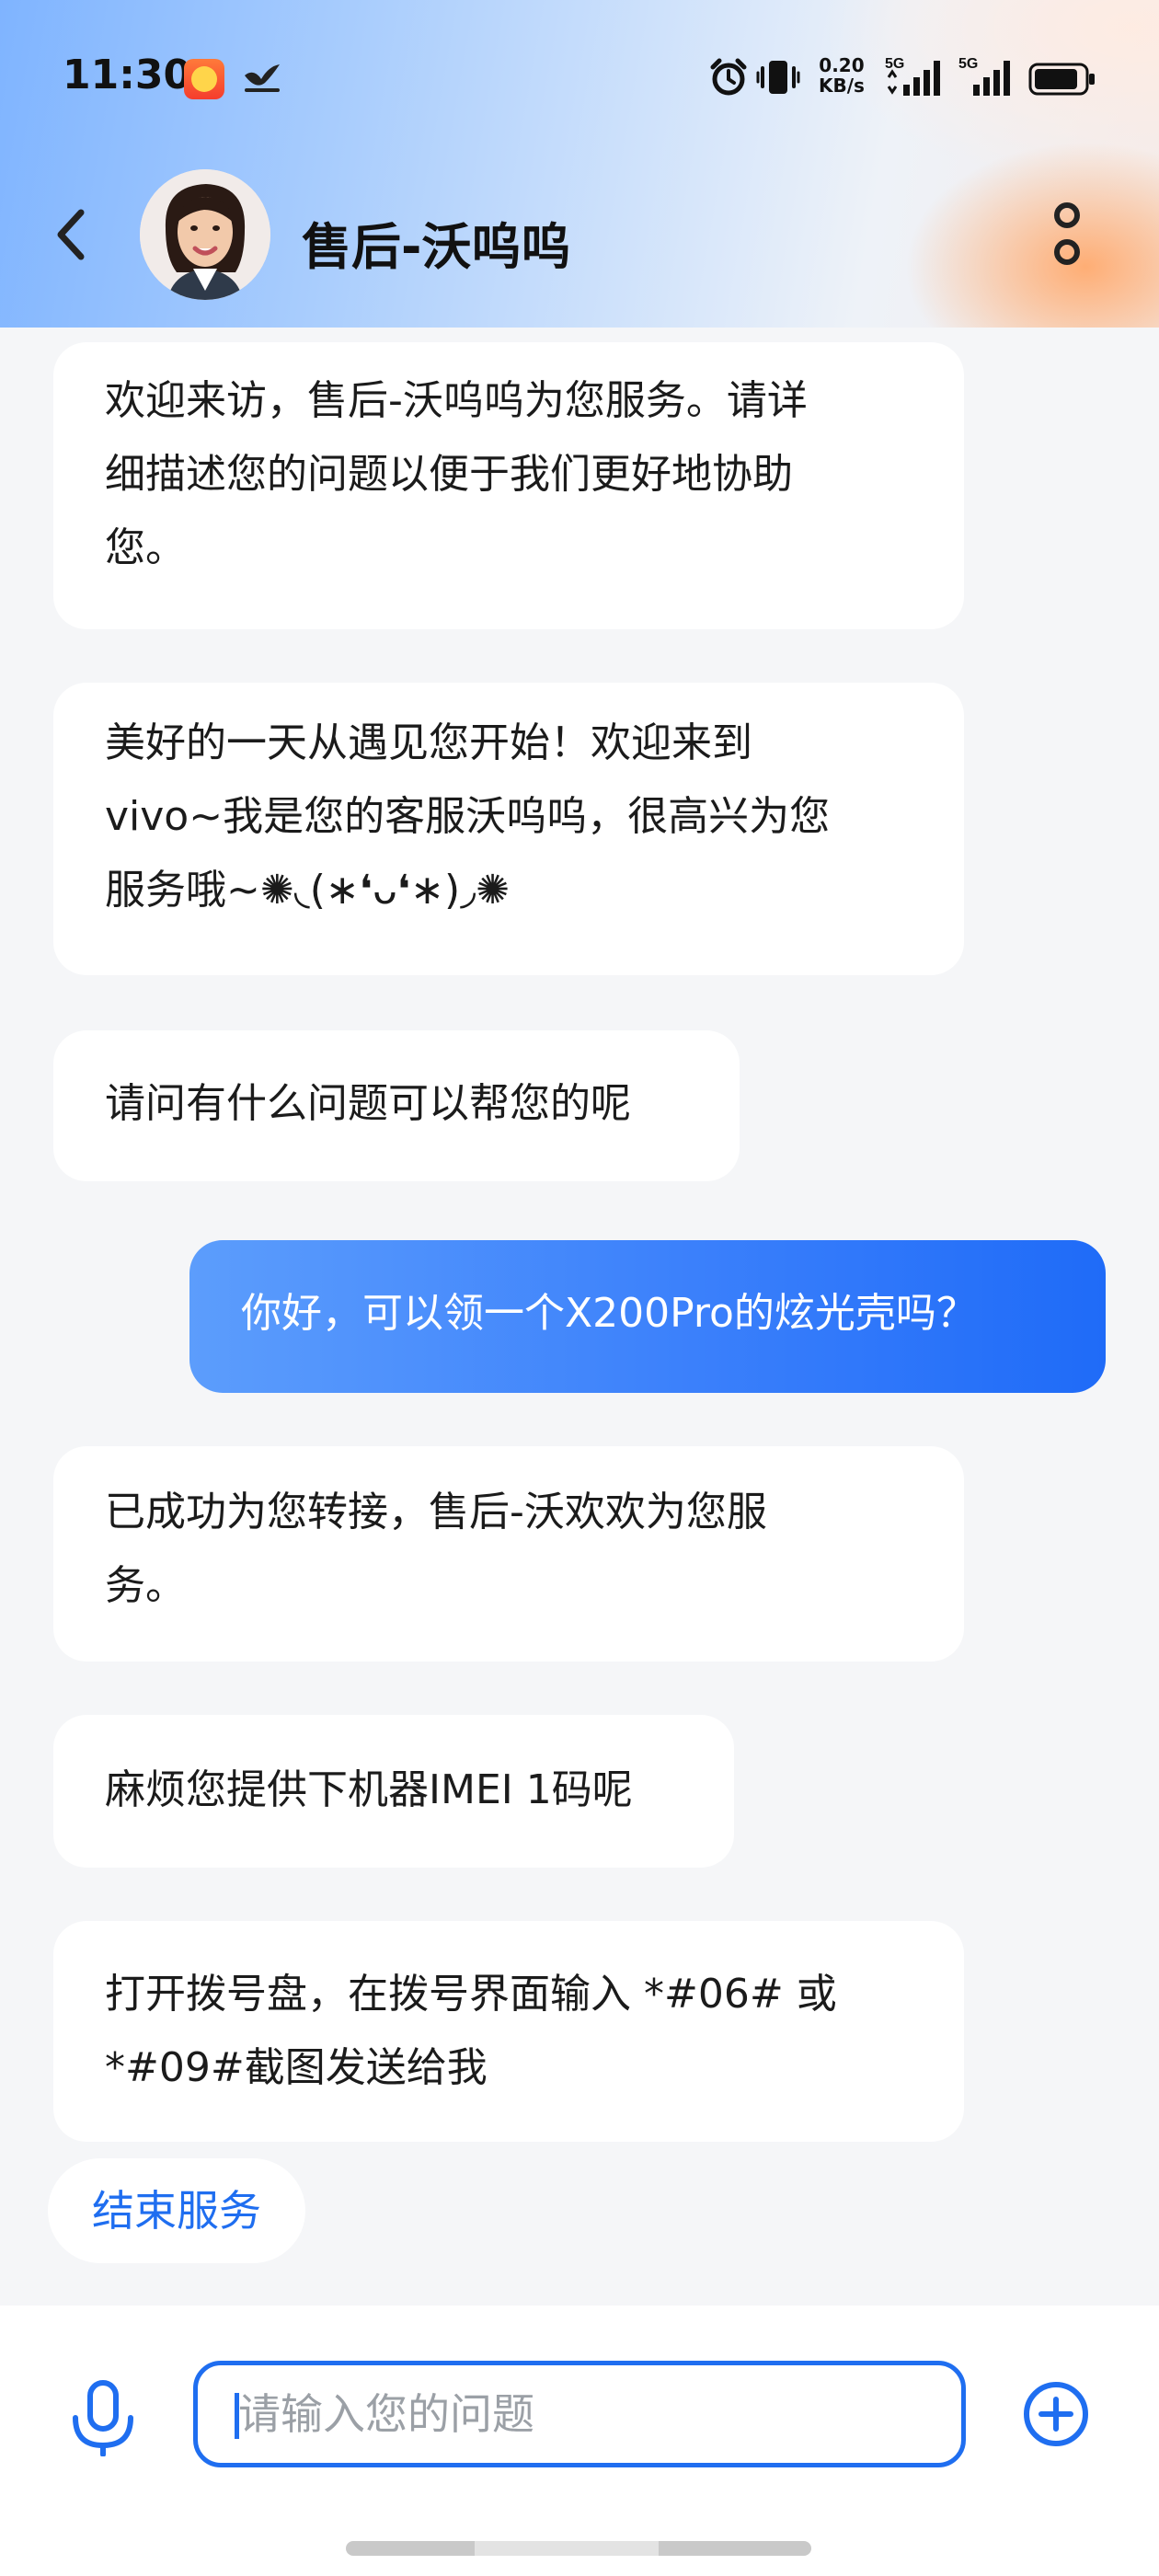 The width and height of the screenshot is (1159, 2576). What do you see at coordinates (127, 75) in the screenshot?
I see `status-time: 11:30` at bounding box center [127, 75].